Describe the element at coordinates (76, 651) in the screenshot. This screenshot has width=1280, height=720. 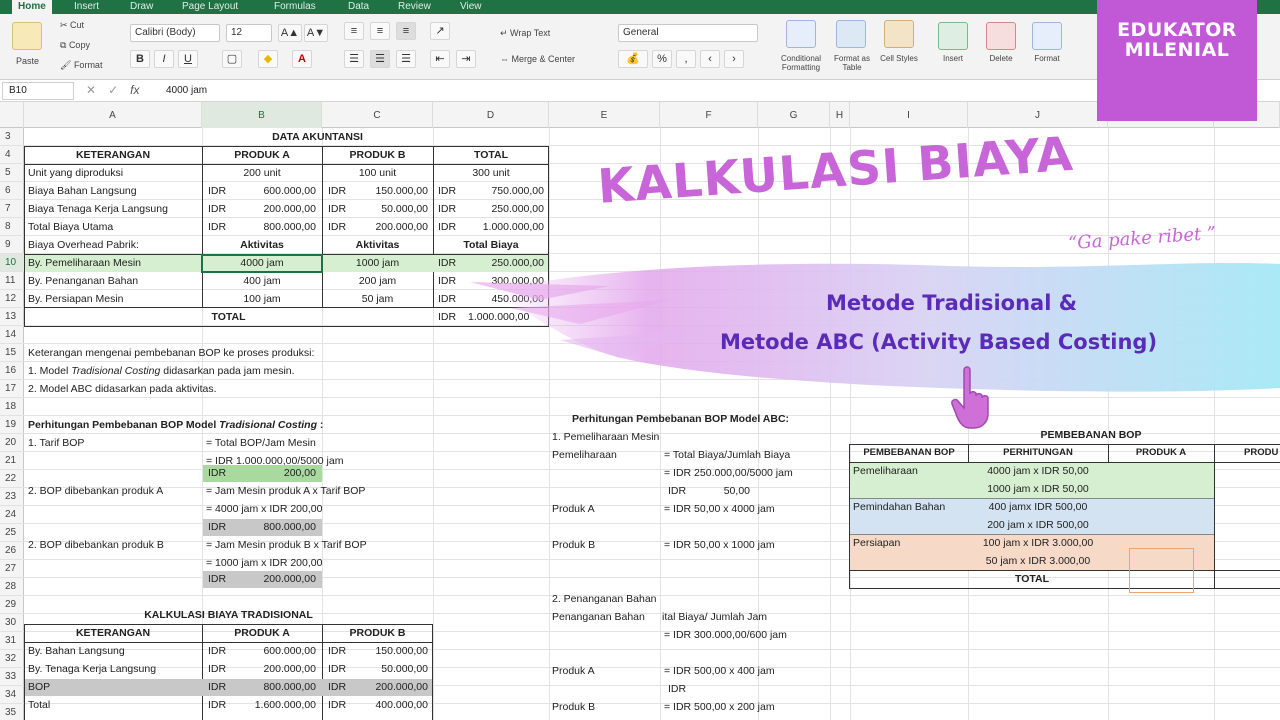
I see `trad-row-label: By. Bahan Langsung` at that location.